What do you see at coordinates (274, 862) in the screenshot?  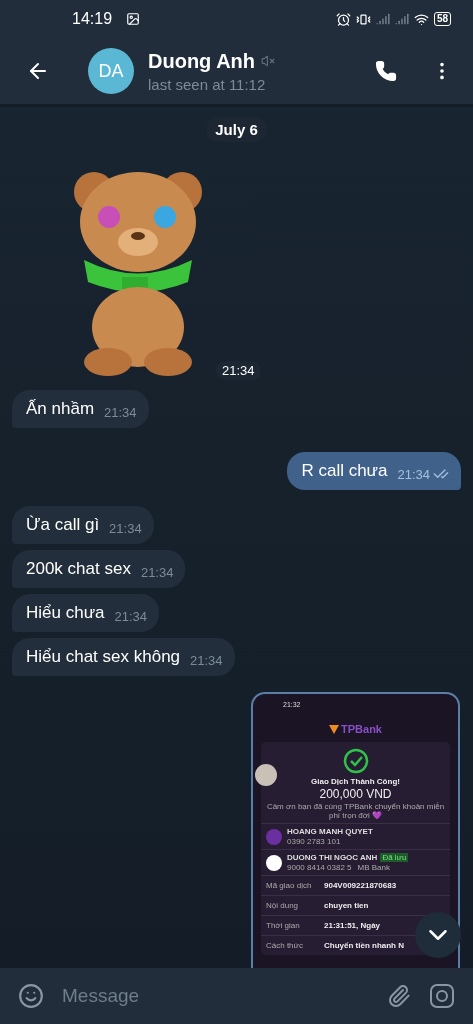 I see `receiver-logo-icon` at bounding box center [274, 862].